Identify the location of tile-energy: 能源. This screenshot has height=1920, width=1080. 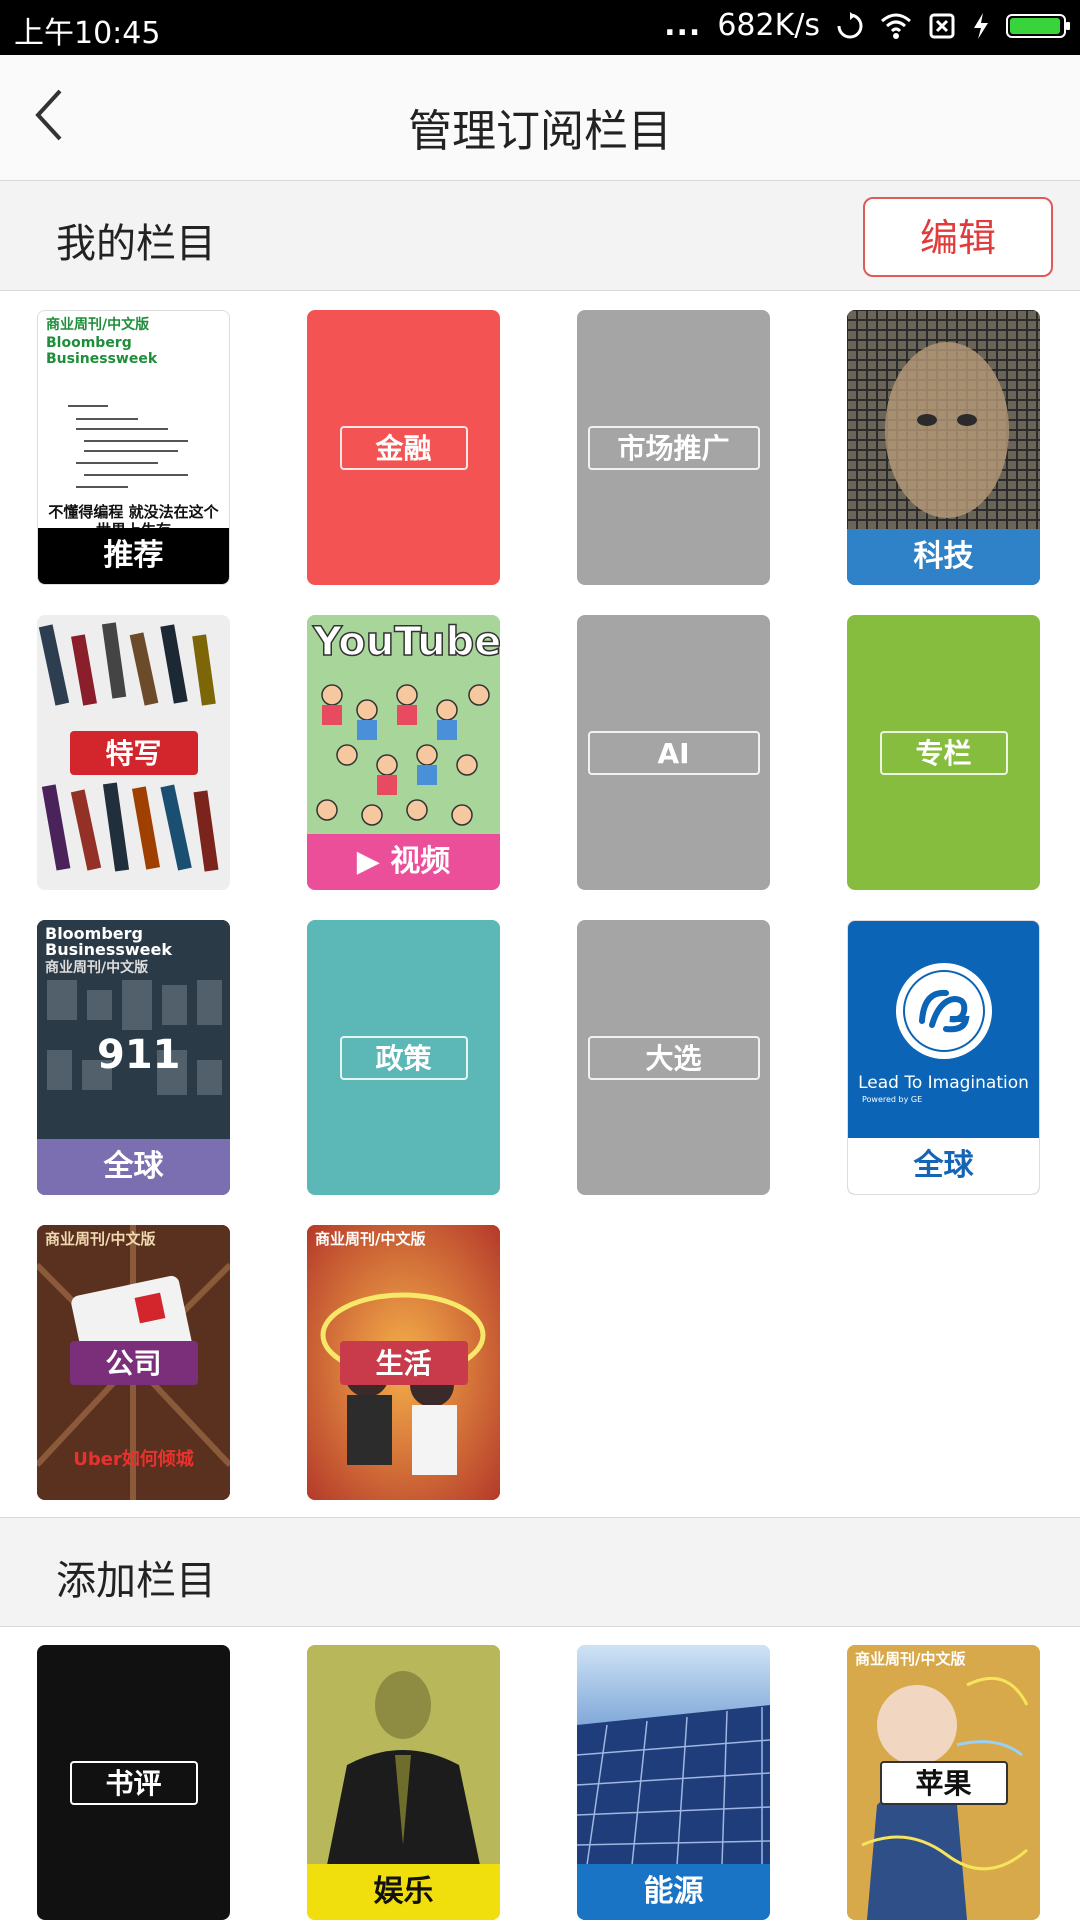
(673, 1782).